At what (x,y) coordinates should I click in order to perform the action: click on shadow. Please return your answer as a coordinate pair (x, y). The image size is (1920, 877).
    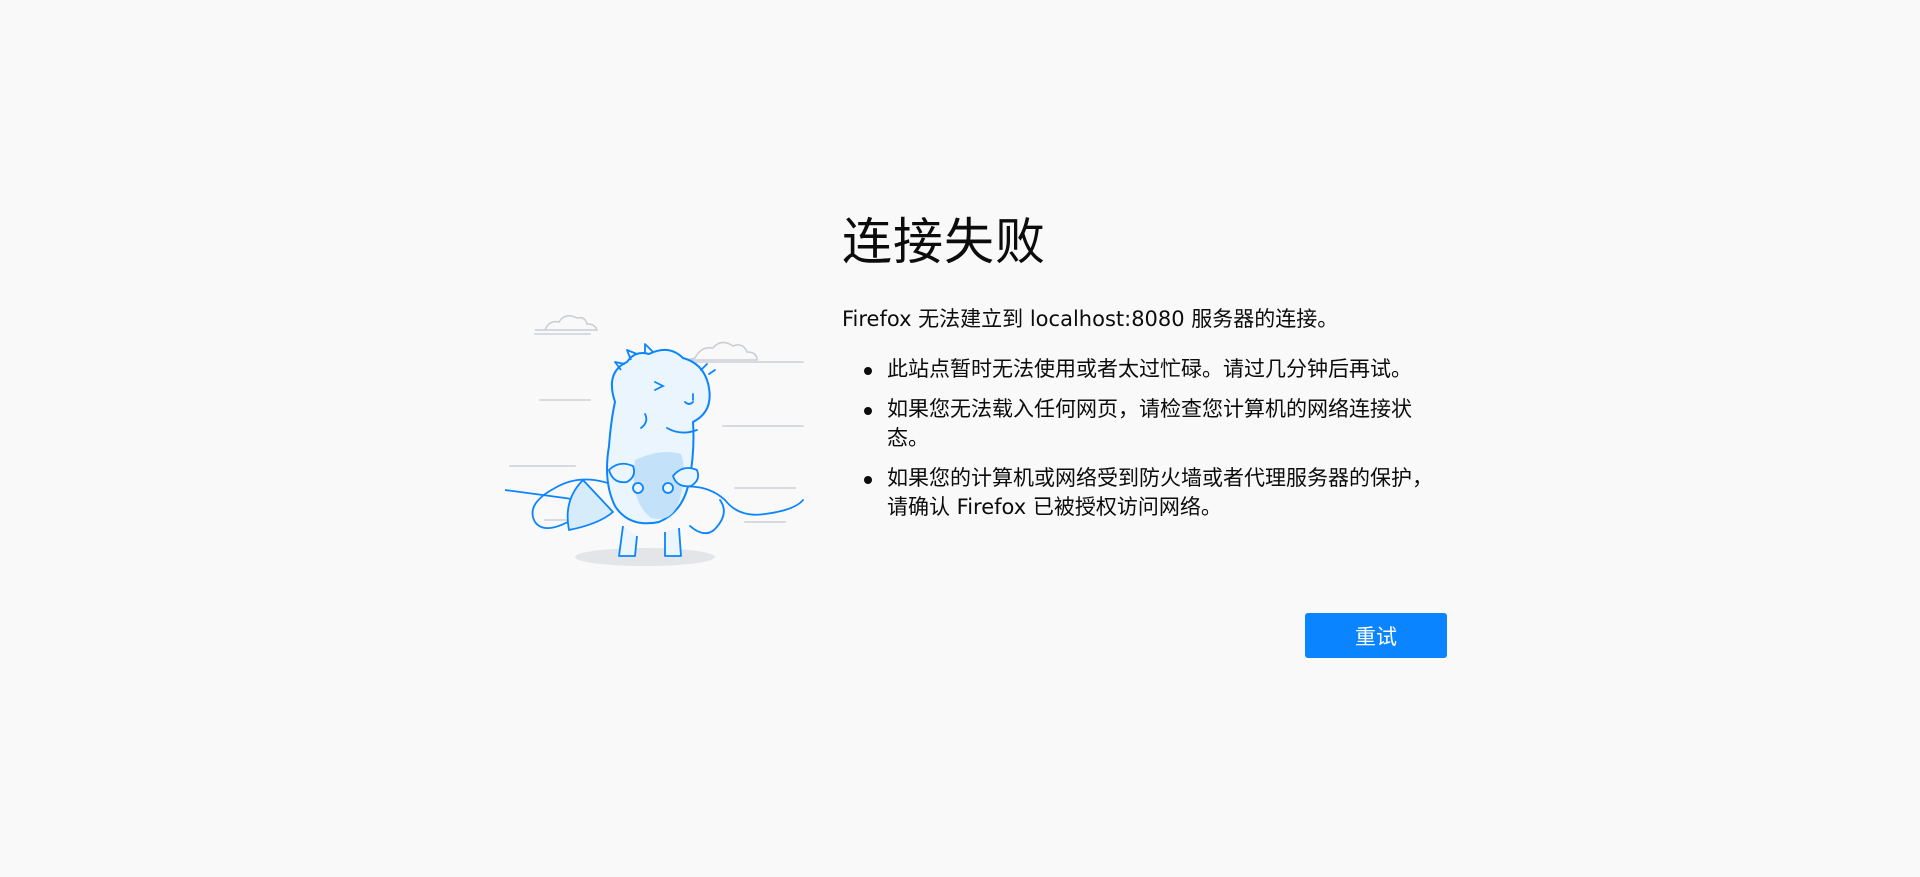
    Looking at the image, I should click on (645, 557).